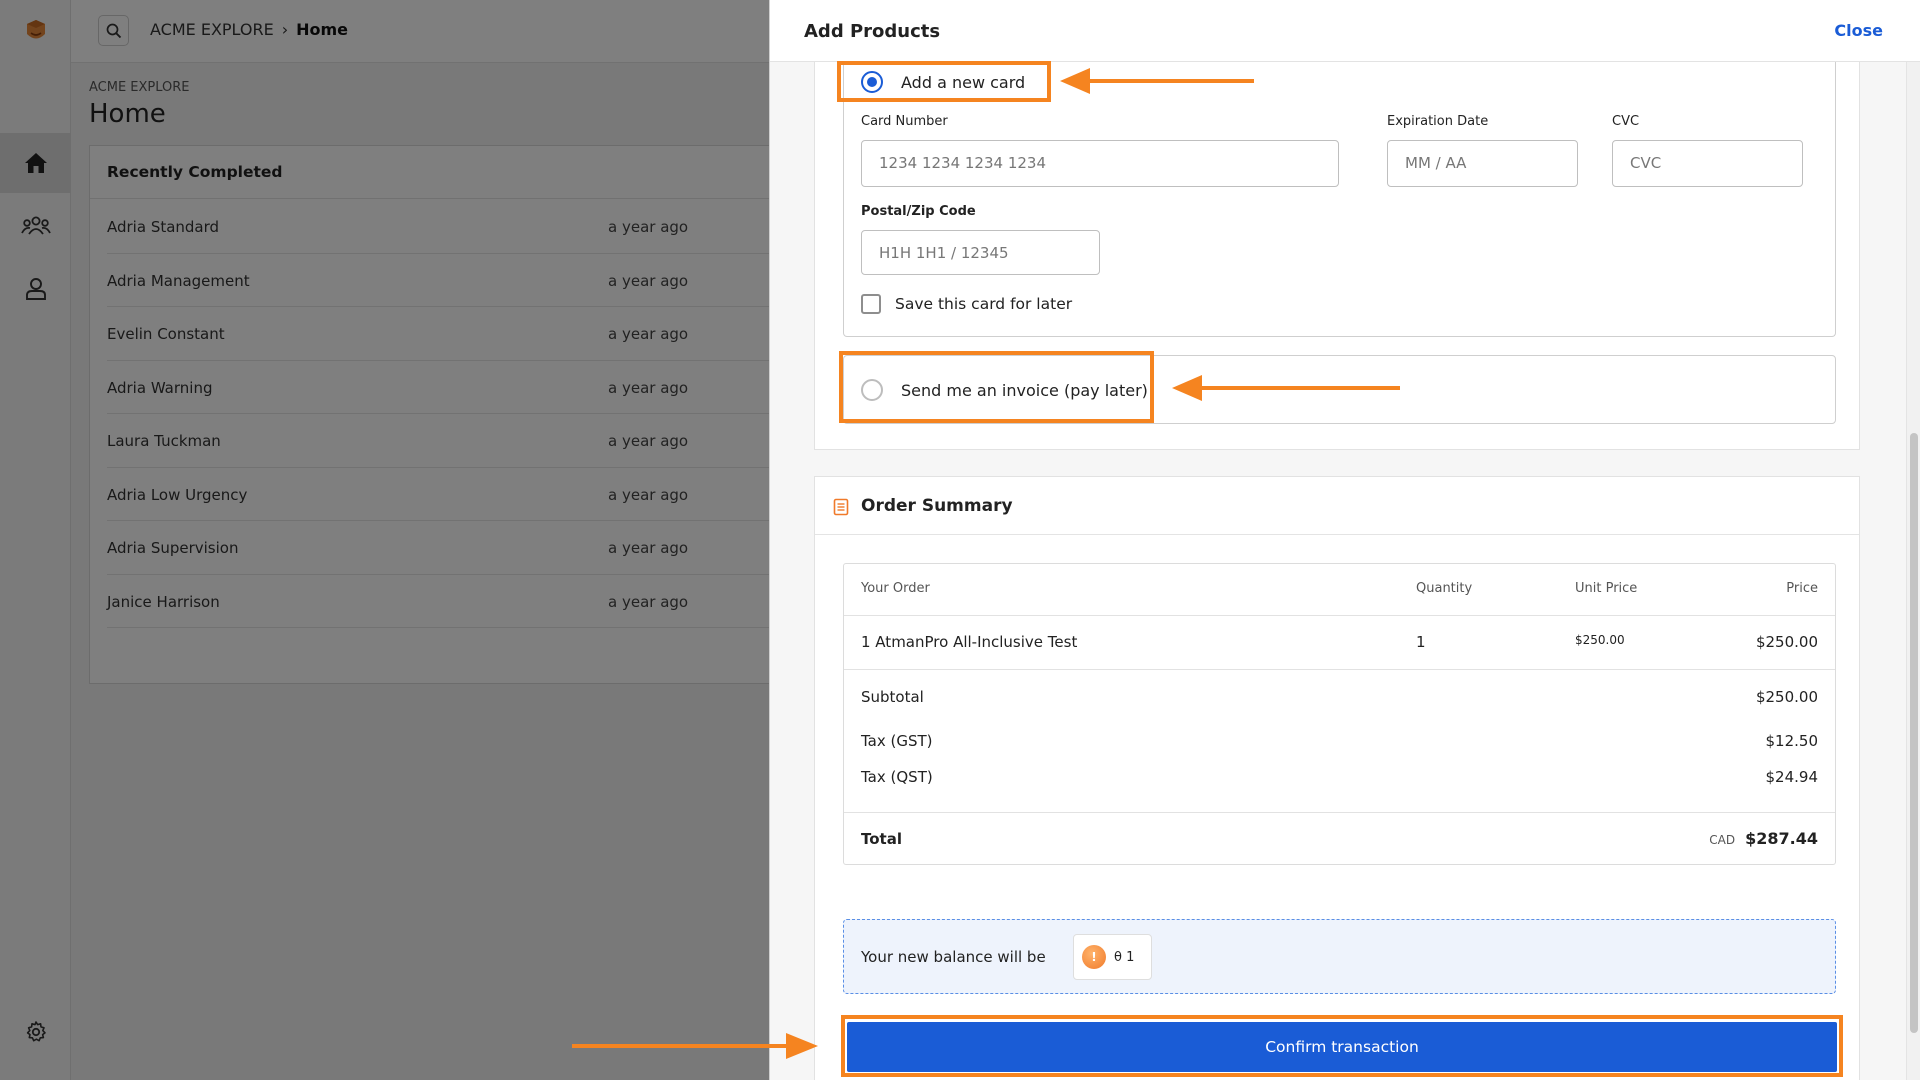 The width and height of the screenshot is (1920, 1080). I want to click on receipt-icon, so click(841, 507).